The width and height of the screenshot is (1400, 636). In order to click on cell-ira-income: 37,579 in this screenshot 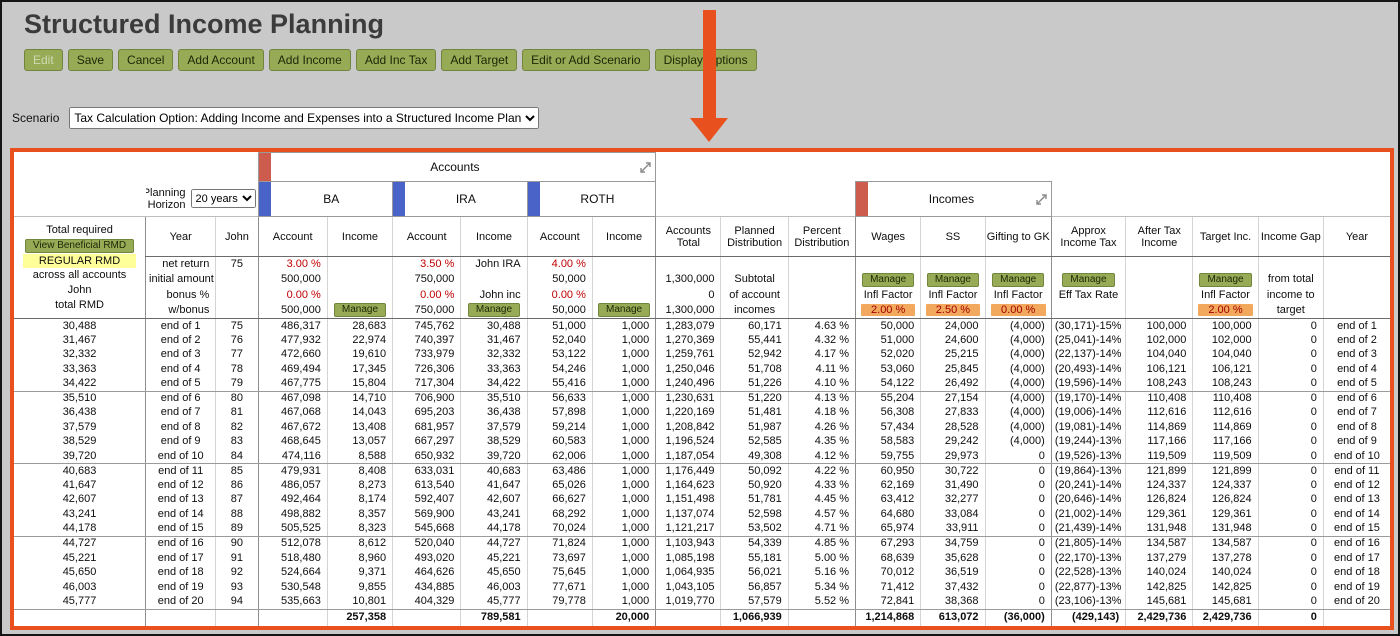, I will do `click(494, 427)`.